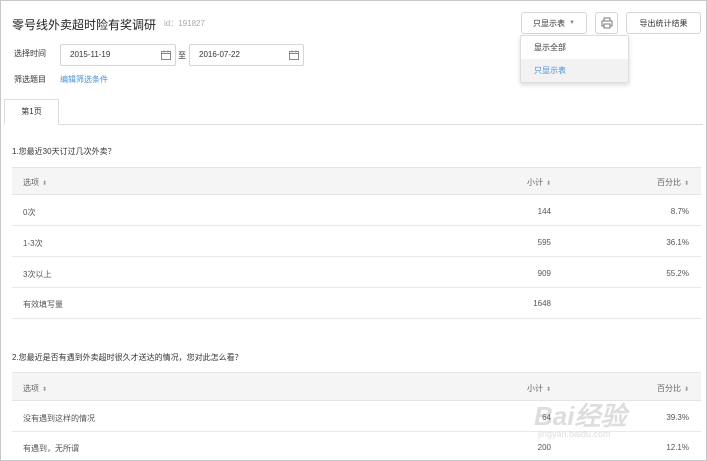 This screenshot has height=461, width=707. I want to click on dropdown-item-show-table-only: 只显示表, so click(574, 70).